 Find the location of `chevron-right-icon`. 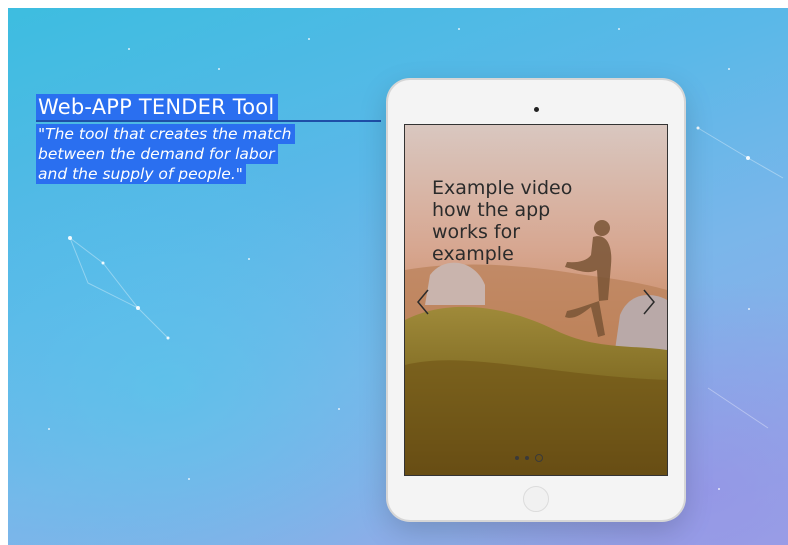

chevron-right-icon is located at coordinates (649, 302).